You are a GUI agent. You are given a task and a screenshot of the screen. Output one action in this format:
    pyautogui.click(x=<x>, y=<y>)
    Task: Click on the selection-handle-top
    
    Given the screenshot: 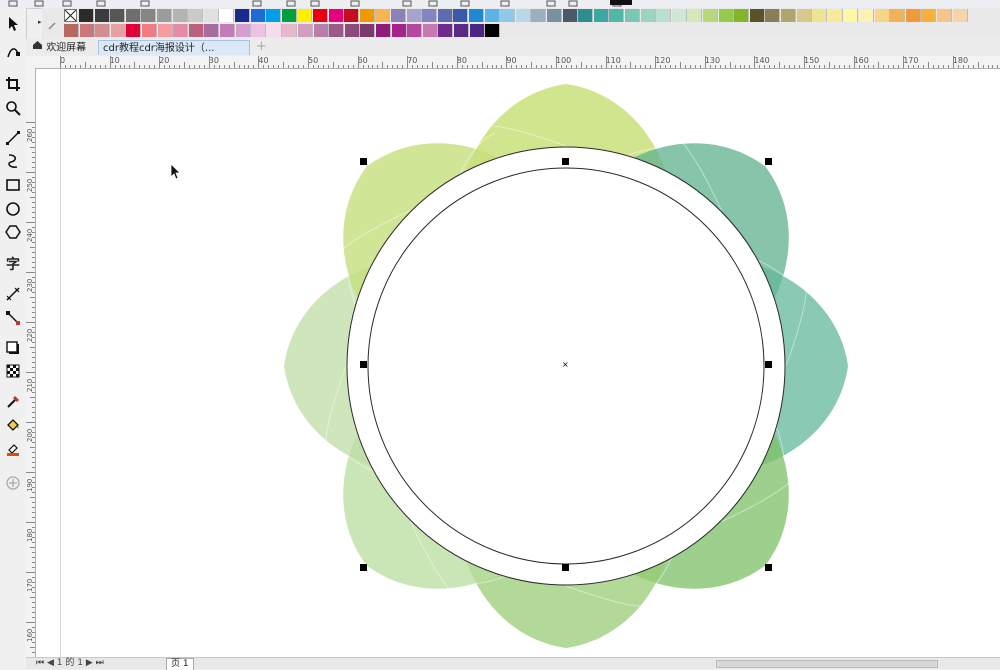 What is the action you would take?
    pyautogui.click(x=565, y=161)
    